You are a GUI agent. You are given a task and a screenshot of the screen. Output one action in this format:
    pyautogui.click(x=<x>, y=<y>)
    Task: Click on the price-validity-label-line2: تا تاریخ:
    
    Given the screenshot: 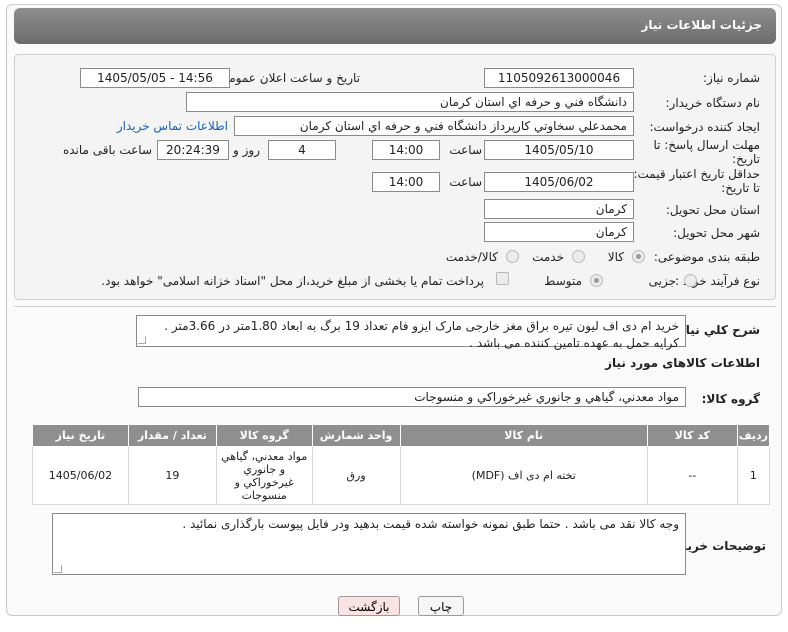 What is the action you would take?
    pyautogui.click(x=740, y=188)
    